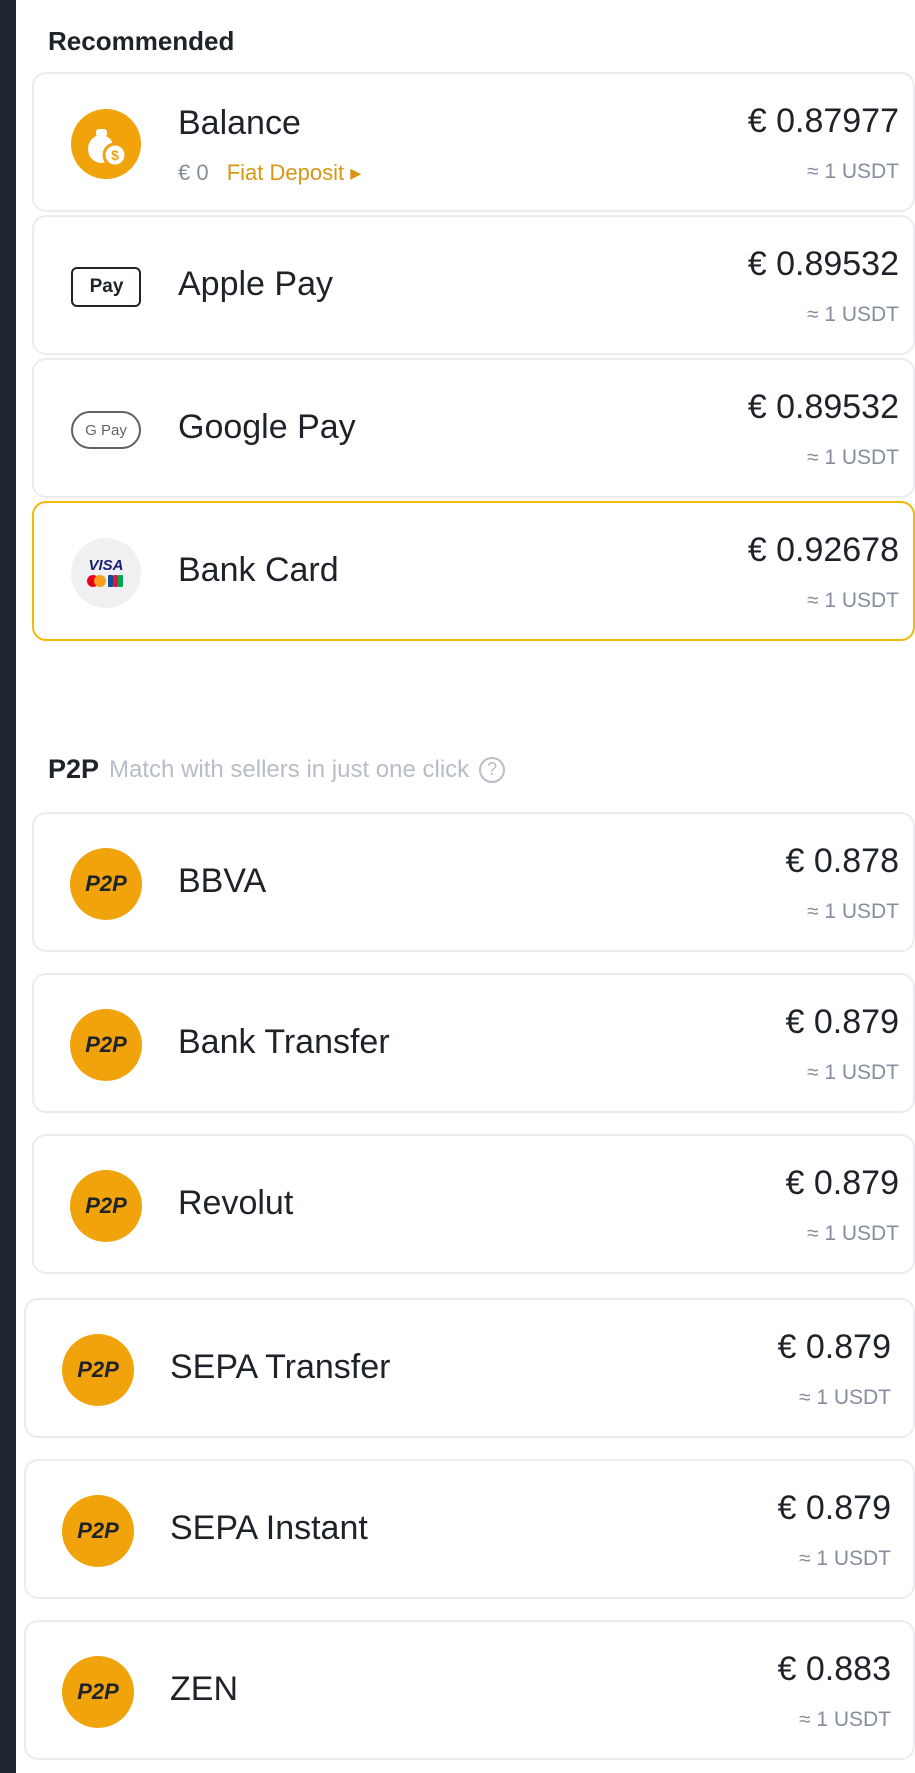 Image resolution: width=915 pixels, height=1773 pixels. I want to click on revolut-price: € 0.879, so click(842, 1183).